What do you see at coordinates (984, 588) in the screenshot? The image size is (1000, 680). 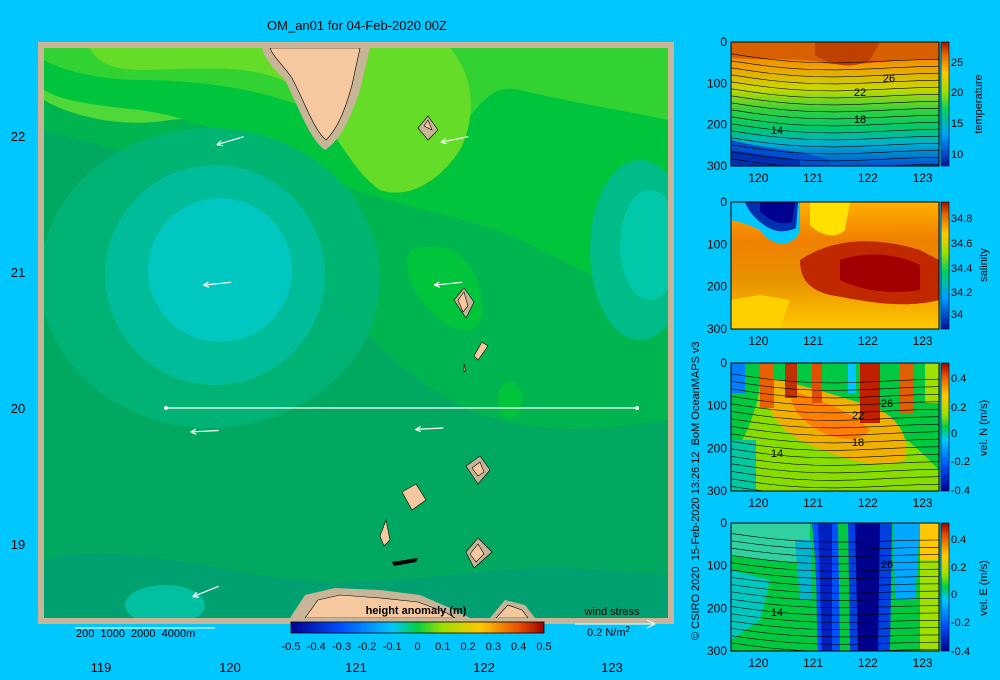 I see `velocity-east-axis-label: vel. E (m/s)` at bounding box center [984, 588].